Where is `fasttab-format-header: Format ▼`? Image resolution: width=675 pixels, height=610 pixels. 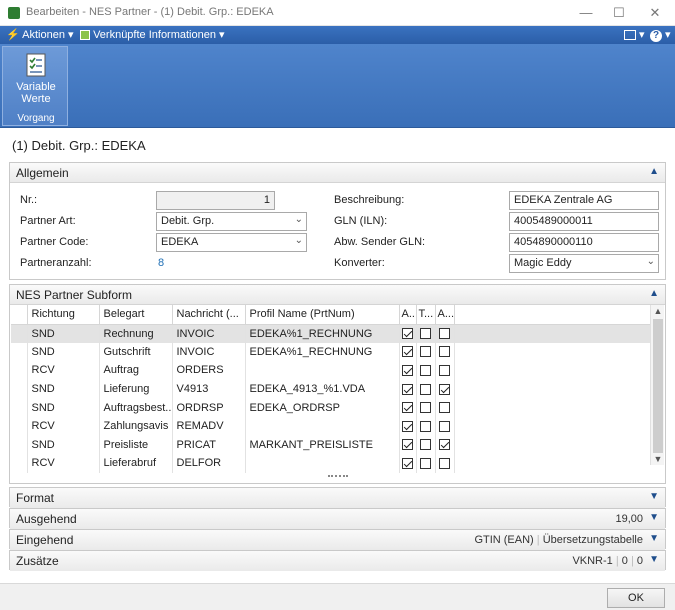
fasttab-format-header: Format ▼ is located at coordinates (337, 498).